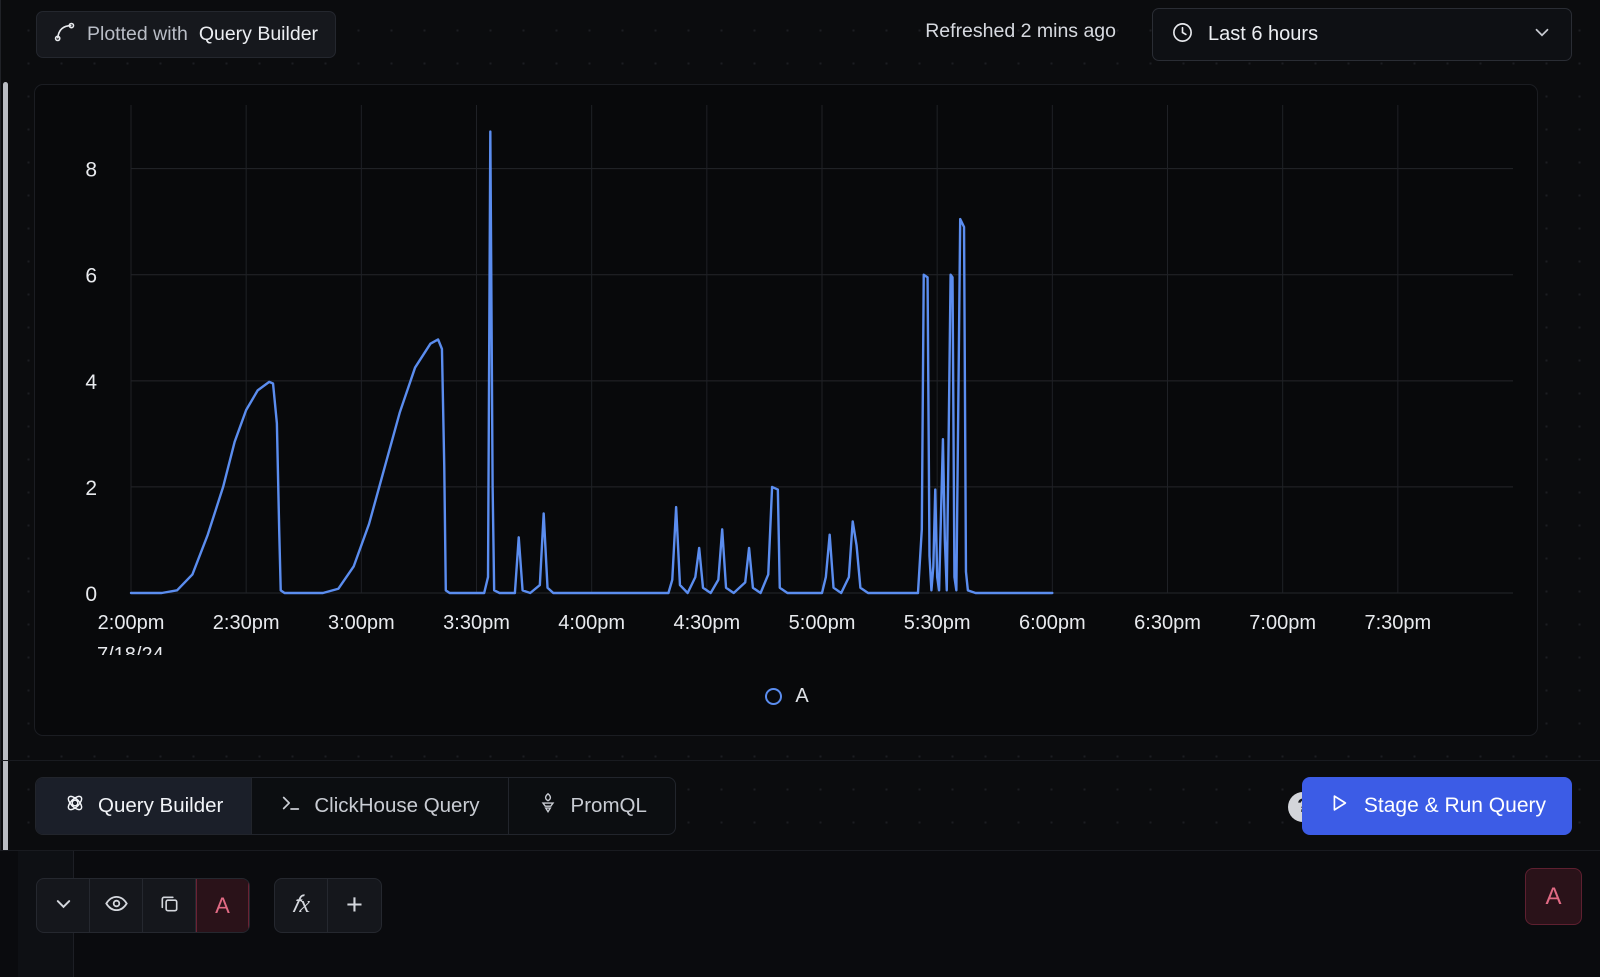  What do you see at coordinates (1397, 623) in the screenshot?
I see `svg-text: 7:30pm` at bounding box center [1397, 623].